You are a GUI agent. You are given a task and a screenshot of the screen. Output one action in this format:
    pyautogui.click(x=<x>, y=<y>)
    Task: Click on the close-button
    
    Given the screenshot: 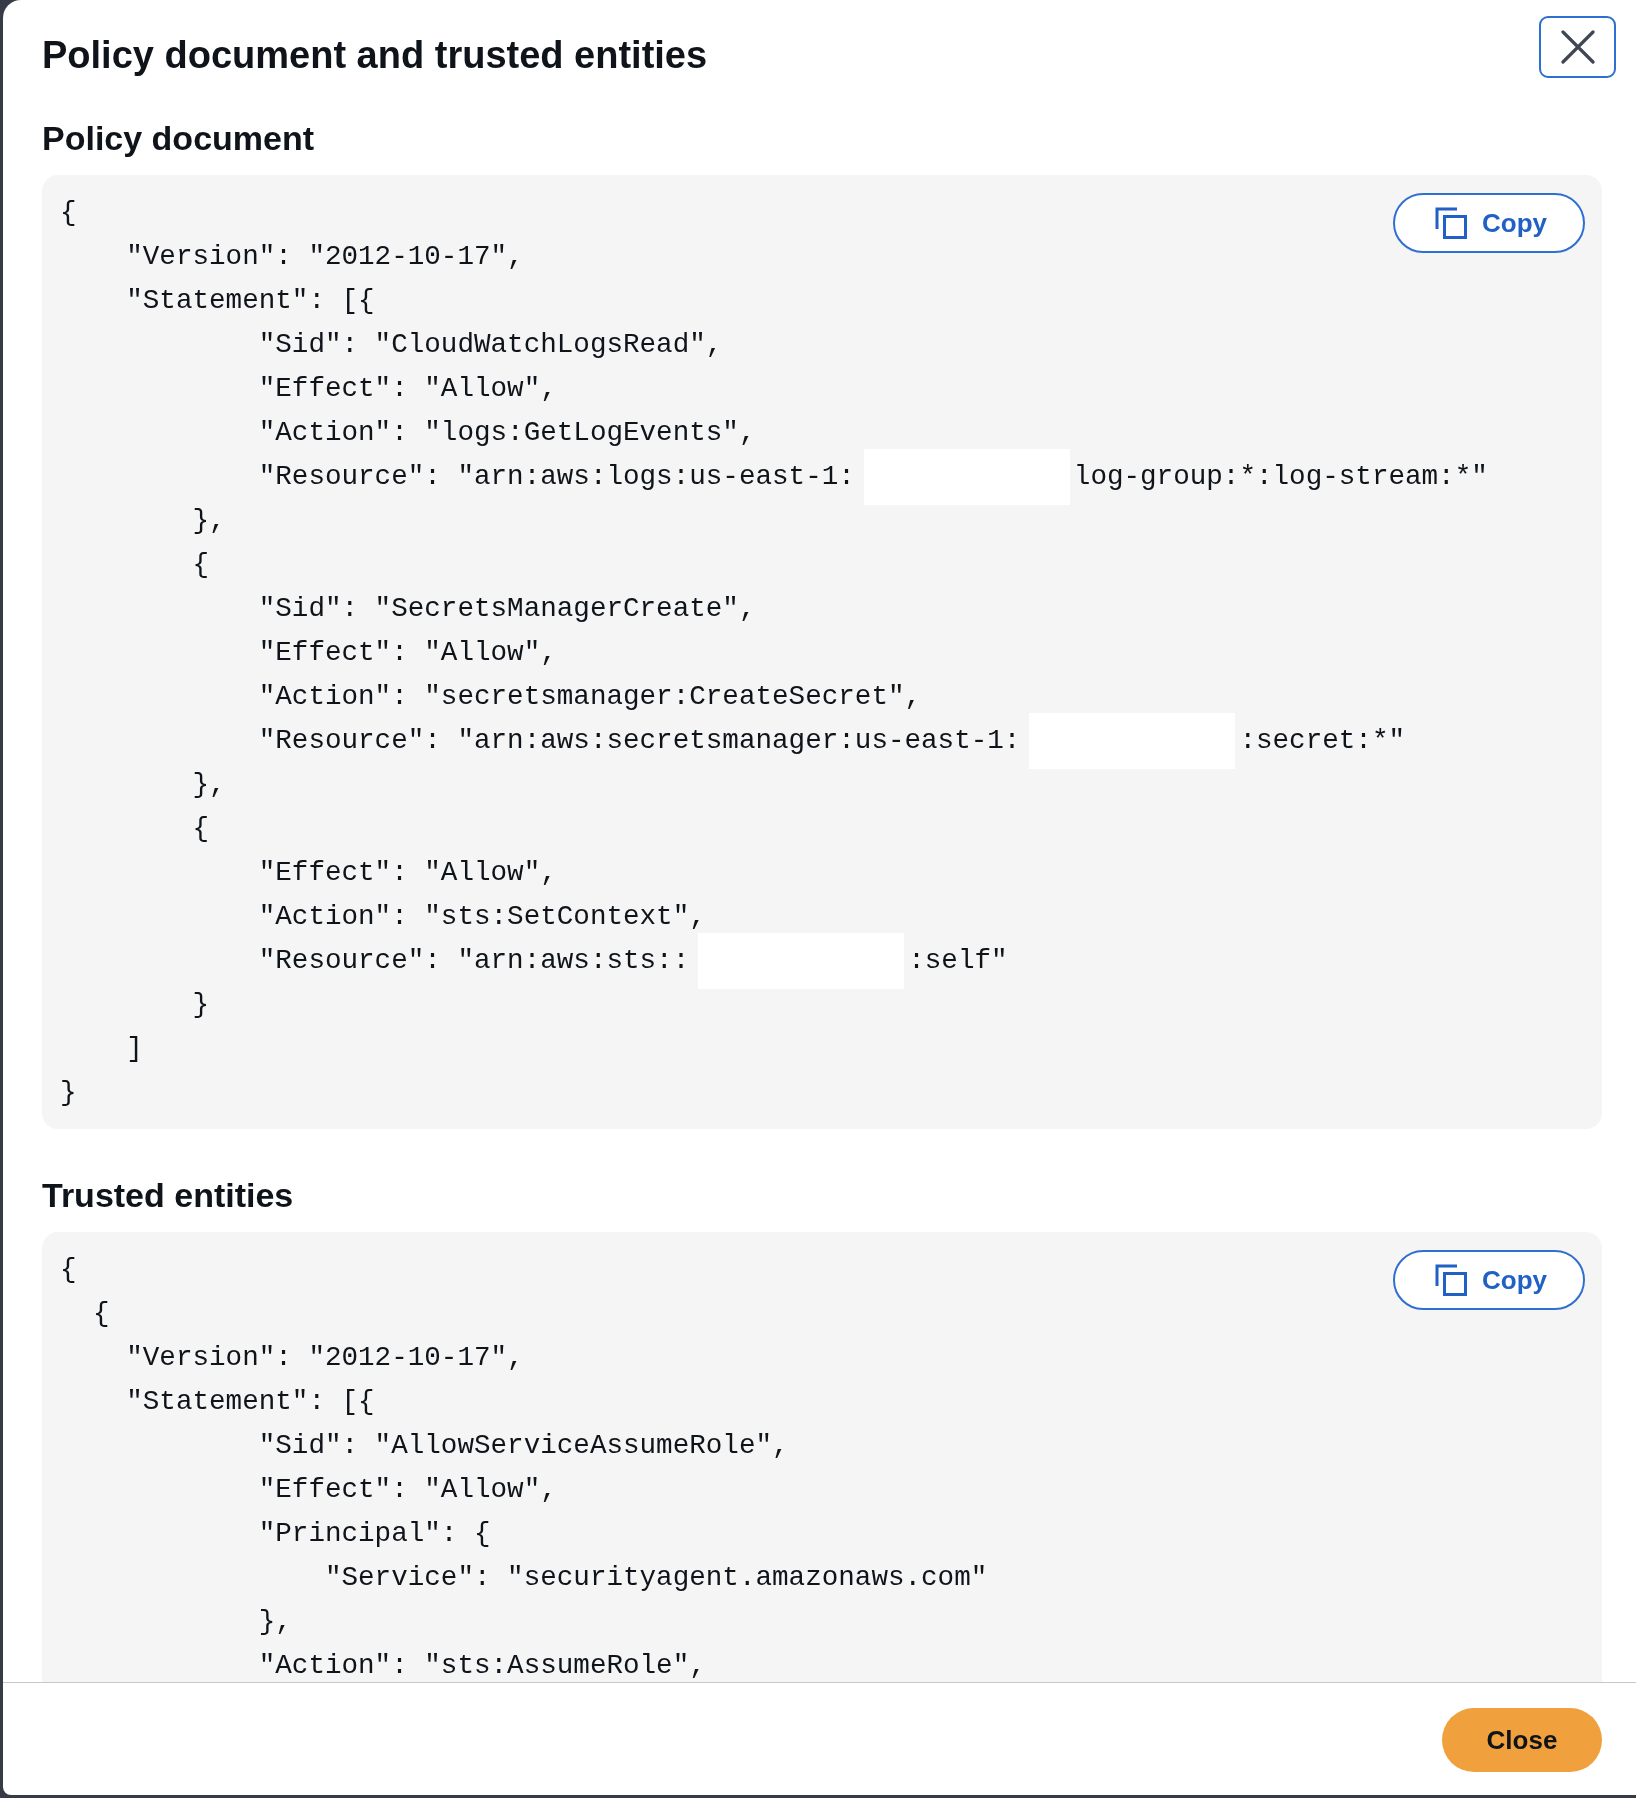 What is the action you would take?
    pyautogui.click(x=1577, y=47)
    